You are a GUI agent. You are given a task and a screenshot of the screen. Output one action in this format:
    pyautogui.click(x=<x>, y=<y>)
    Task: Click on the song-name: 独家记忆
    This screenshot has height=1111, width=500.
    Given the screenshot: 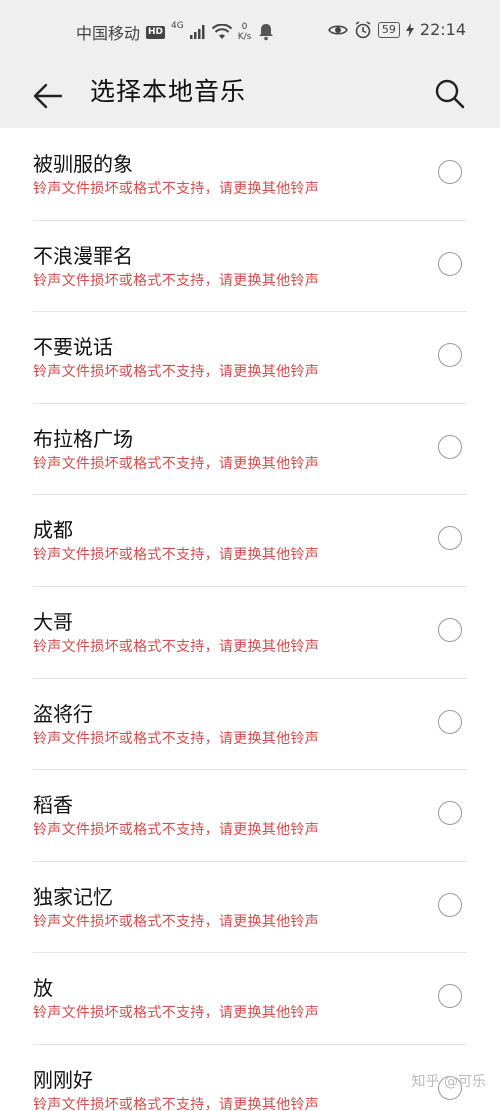 What is the action you would take?
    pyautogui.click(x=73, y=896)
    